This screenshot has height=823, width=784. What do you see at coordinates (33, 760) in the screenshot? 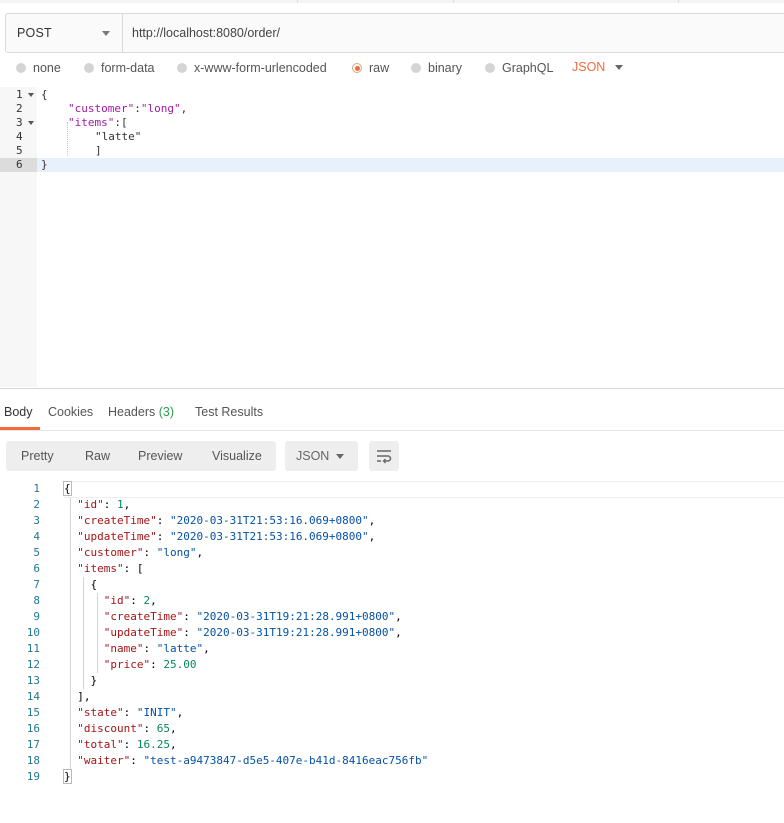
I see `line-number: 18` at bounding box center [33, 760].